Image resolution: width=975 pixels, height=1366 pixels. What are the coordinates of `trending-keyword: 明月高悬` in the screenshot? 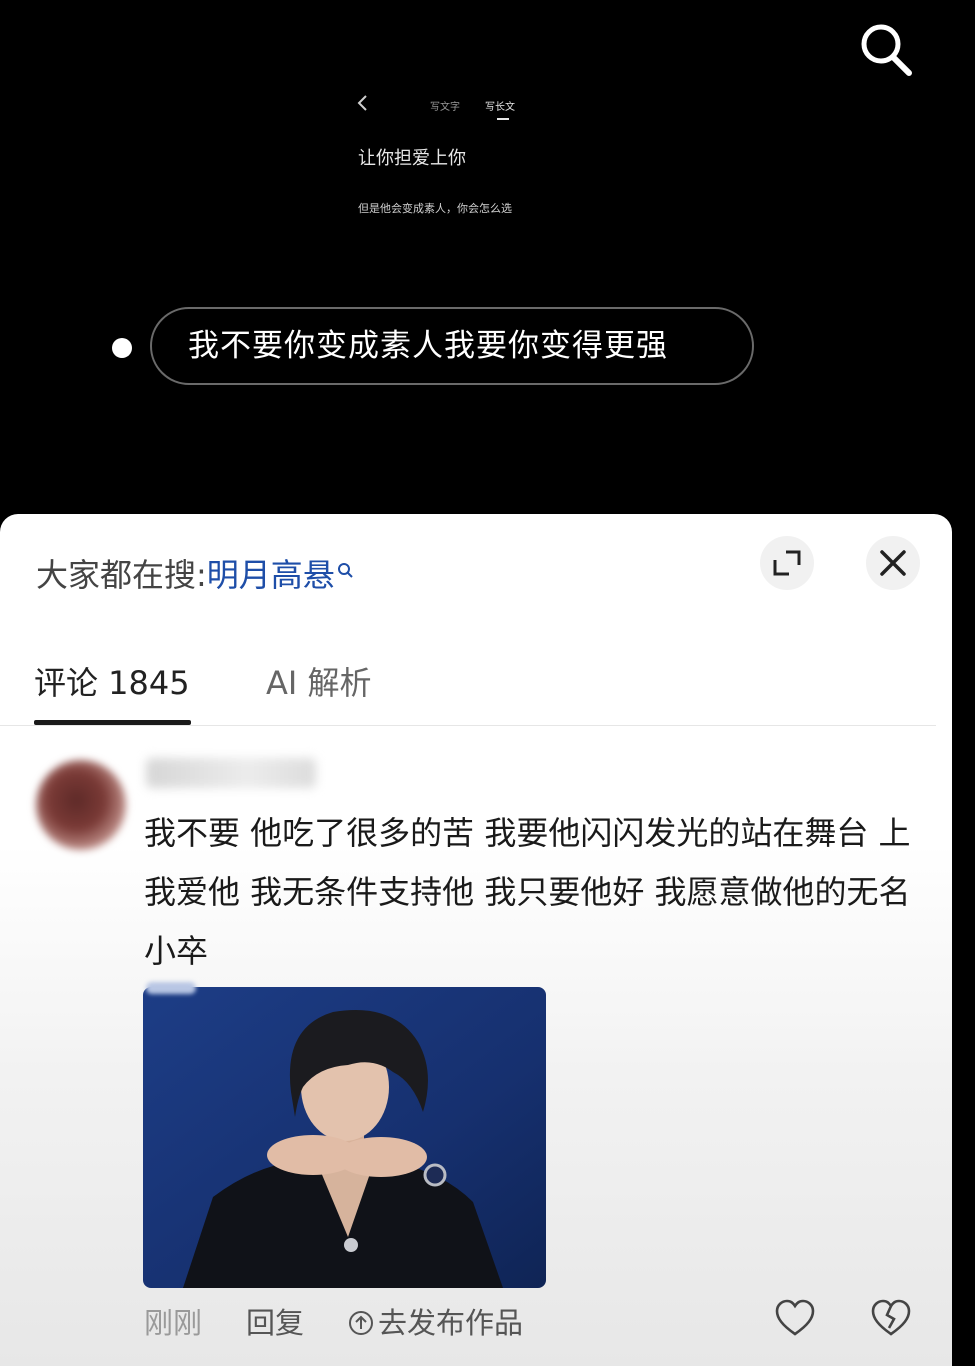 It's located at (271, 575).